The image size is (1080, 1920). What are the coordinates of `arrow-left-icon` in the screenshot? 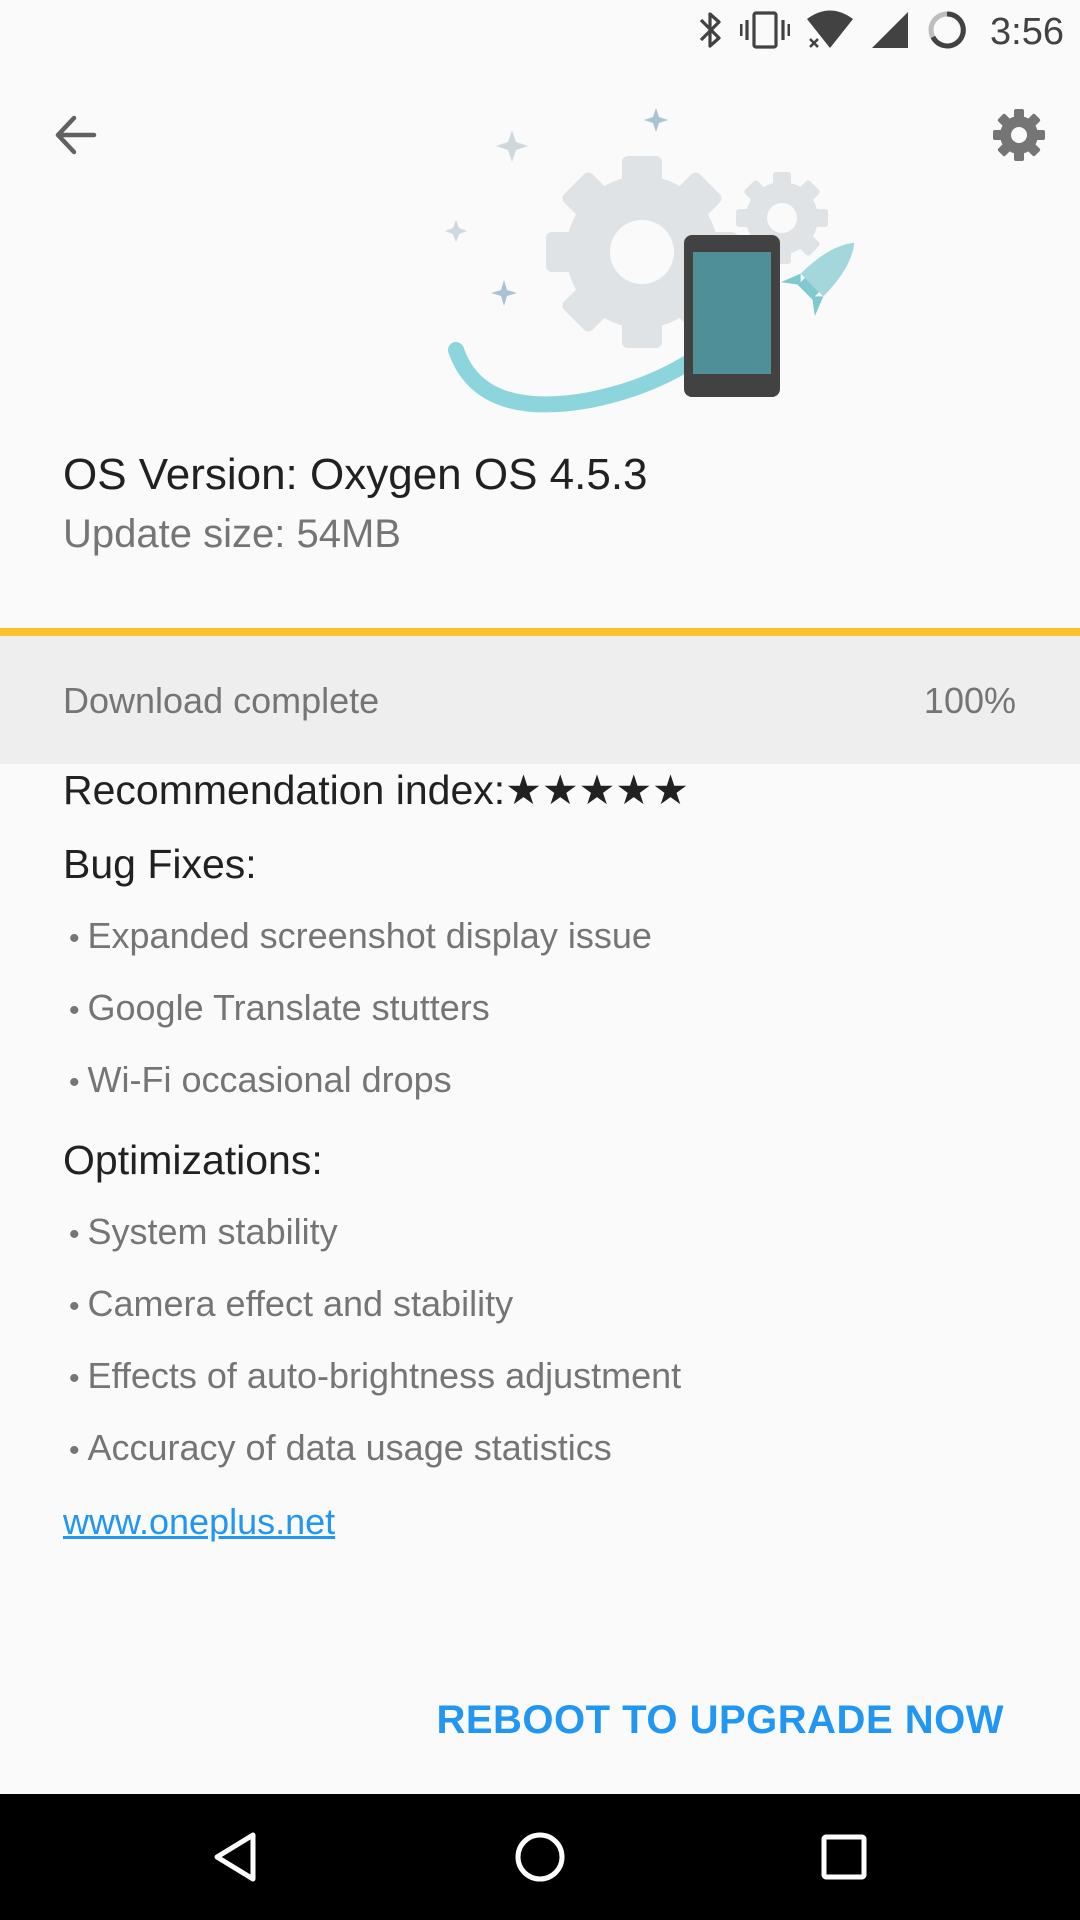 It's located at (76, 135).